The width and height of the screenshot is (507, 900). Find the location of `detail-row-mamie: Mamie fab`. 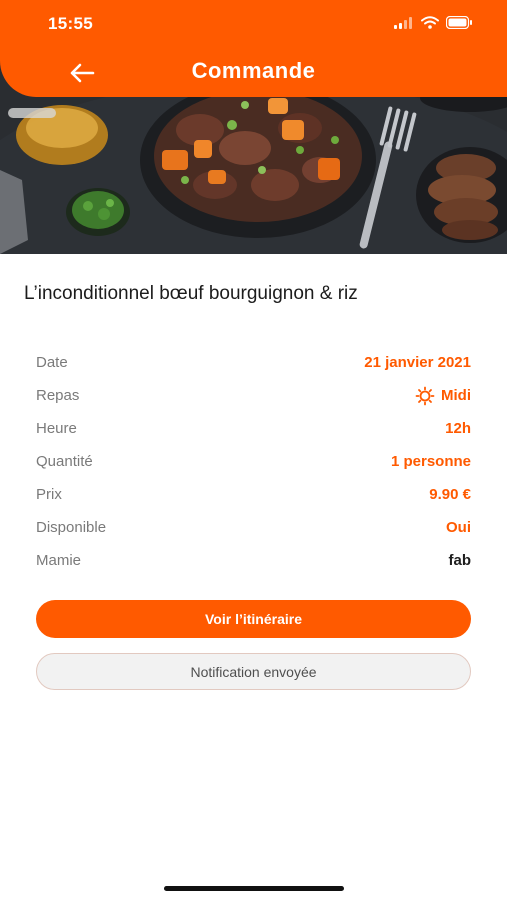

detail-row-mamie: Mamie fab is located at coordinates (253, 560).